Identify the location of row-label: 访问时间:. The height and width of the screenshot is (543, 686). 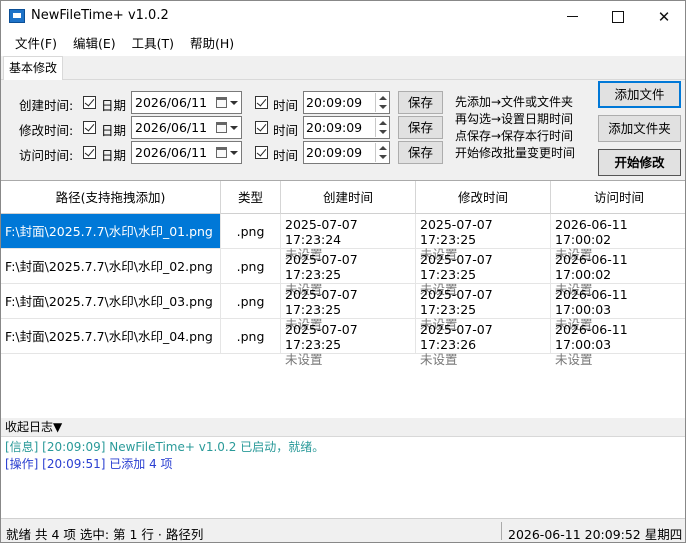
(46, 155).